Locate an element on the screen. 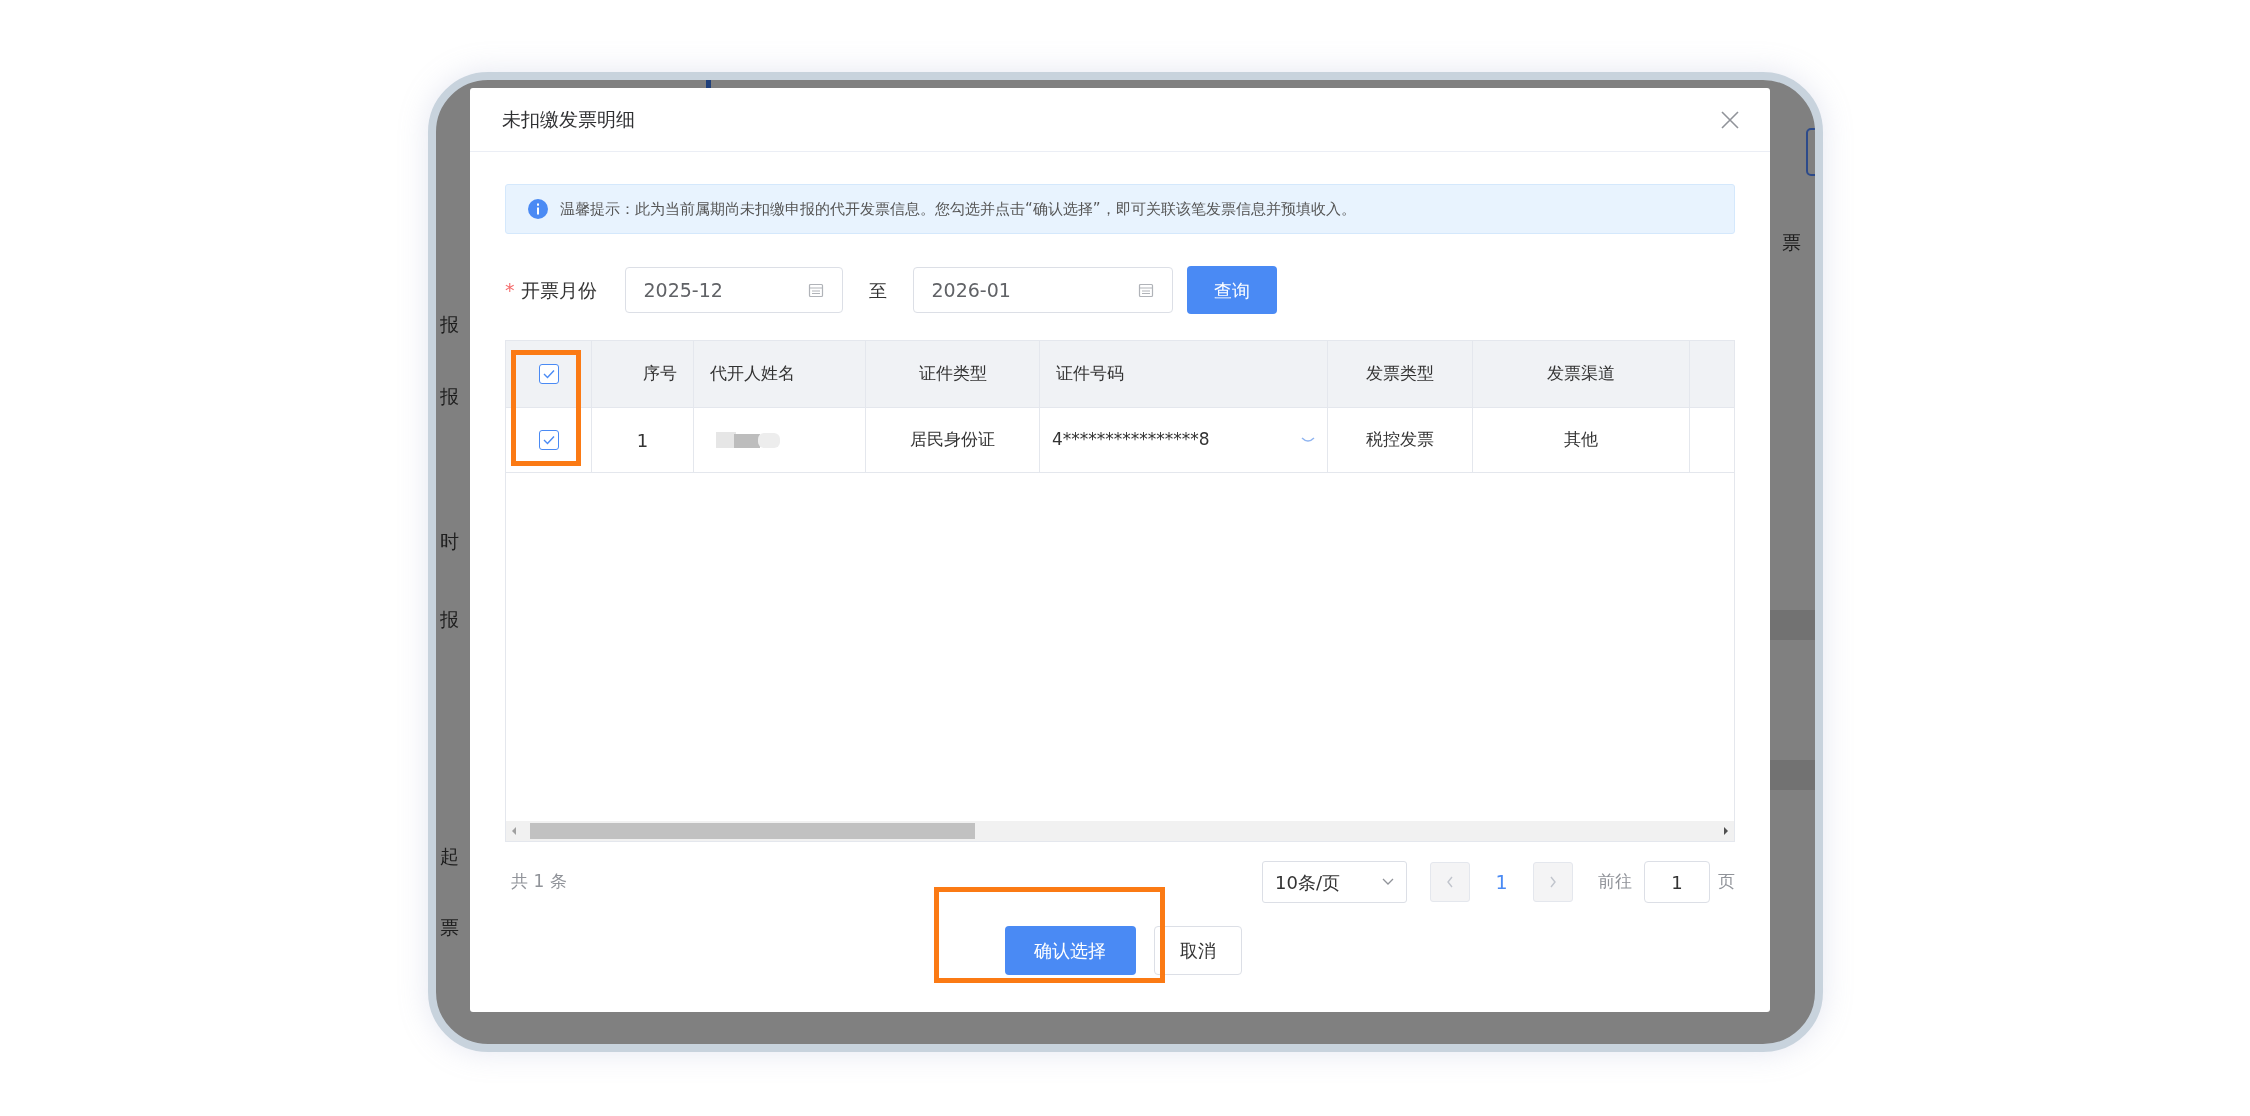  column-header: 发票类型 is located at coordinates (1400, 374).